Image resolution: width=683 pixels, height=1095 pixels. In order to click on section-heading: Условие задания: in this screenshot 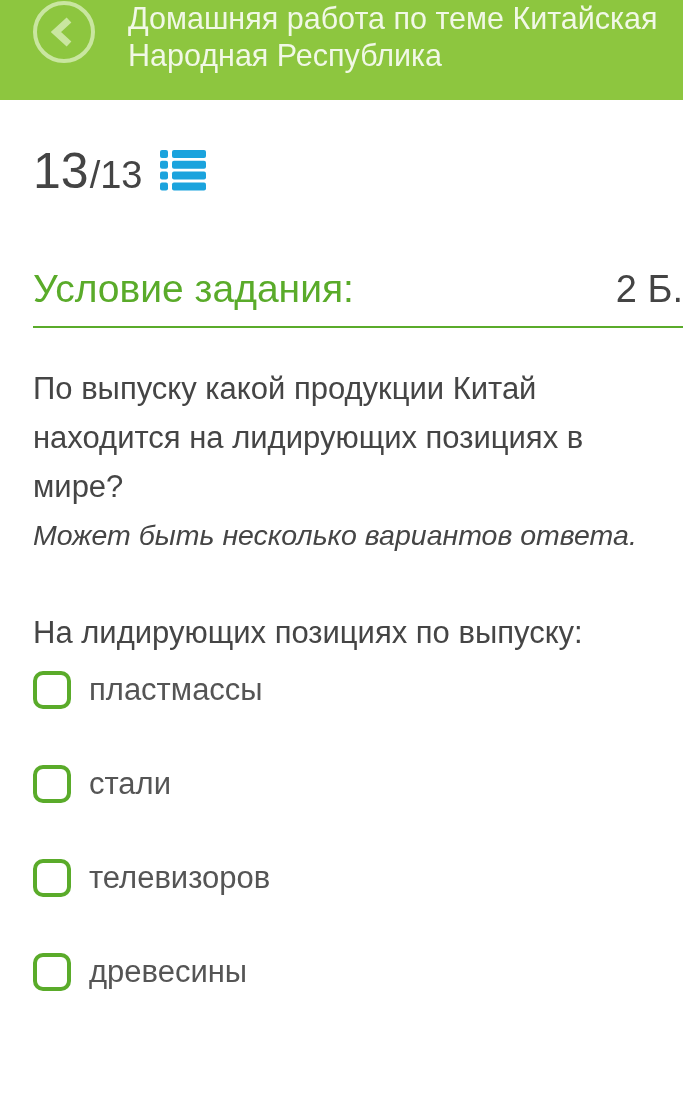, I will do `click(193, 289)`.